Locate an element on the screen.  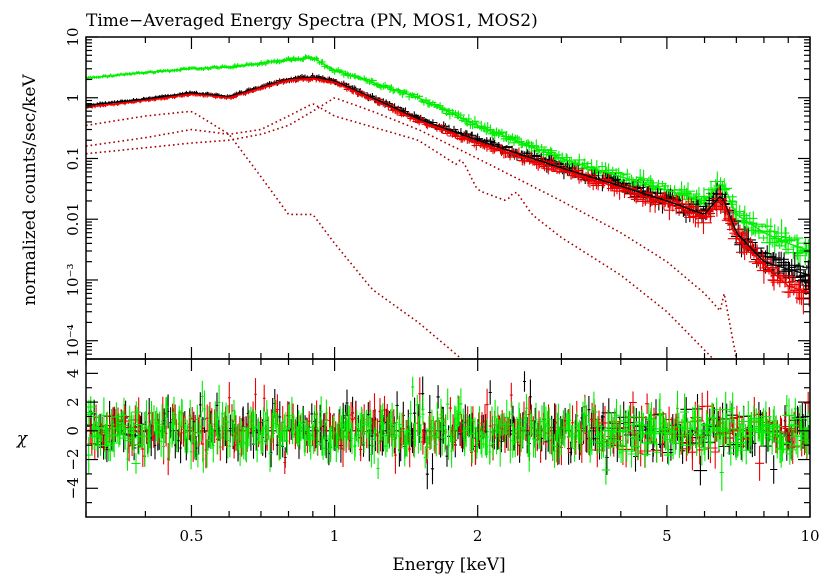
y-axis-label: normalized counts/sec/keV is located at coordinates (30, 190).